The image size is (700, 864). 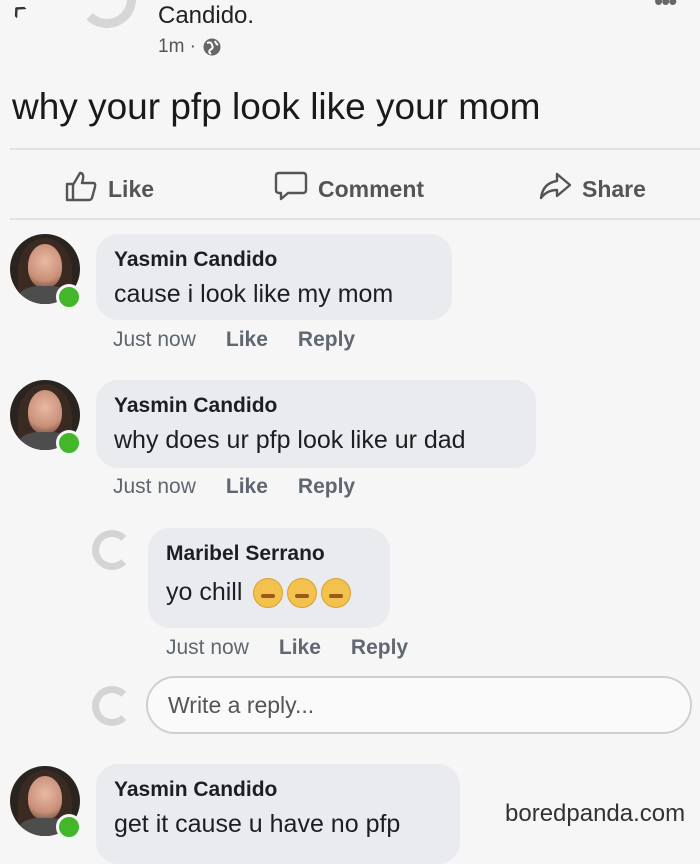 What do you see at coordinates (20, 13) in the screenshot?
I see `back-icon: ‹` at bounding box center [20, 13].